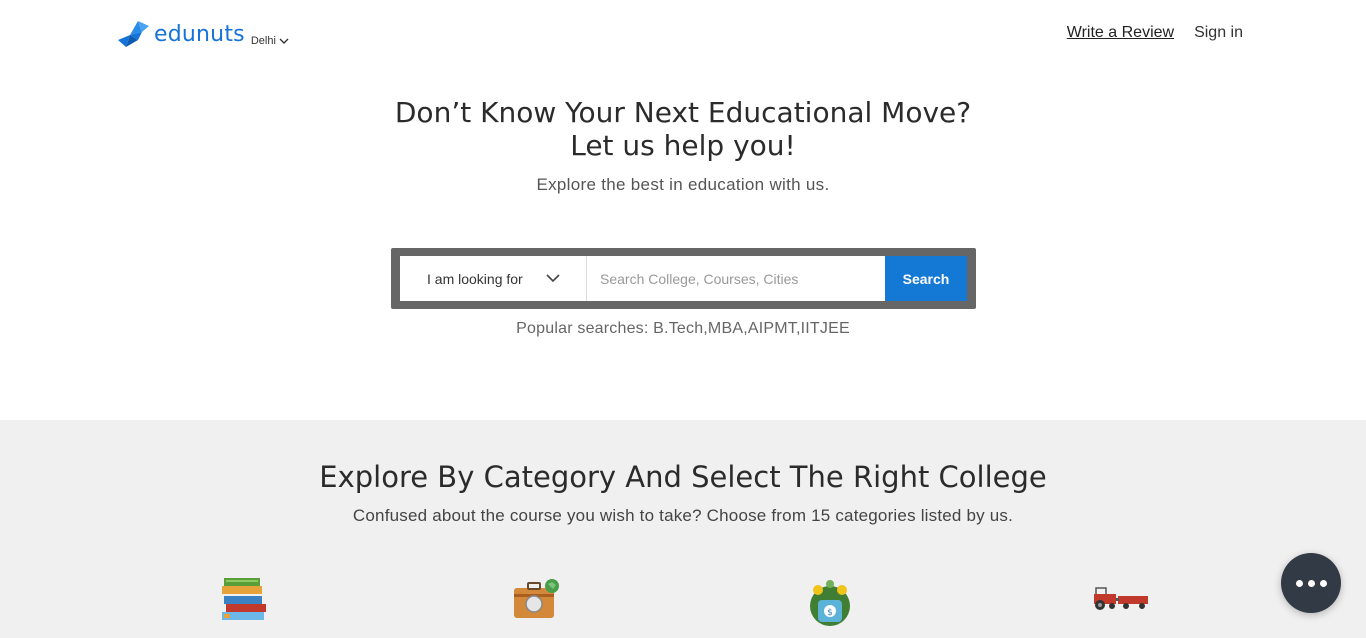 Image resolution: width=1366 pixels, height=638 pixels. I want to click on logo-text: edunuts, so click(199, 34).